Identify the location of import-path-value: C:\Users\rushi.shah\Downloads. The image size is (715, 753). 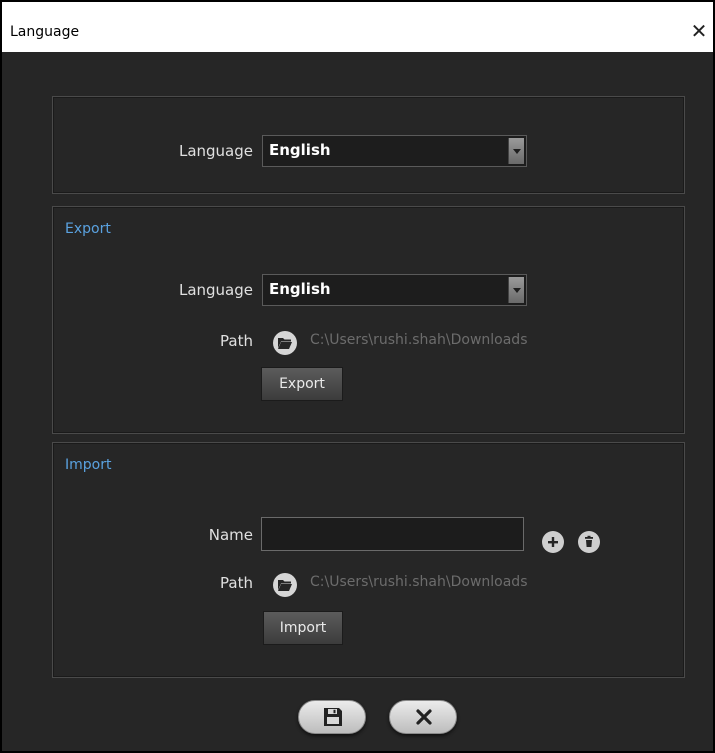
(419, 582).